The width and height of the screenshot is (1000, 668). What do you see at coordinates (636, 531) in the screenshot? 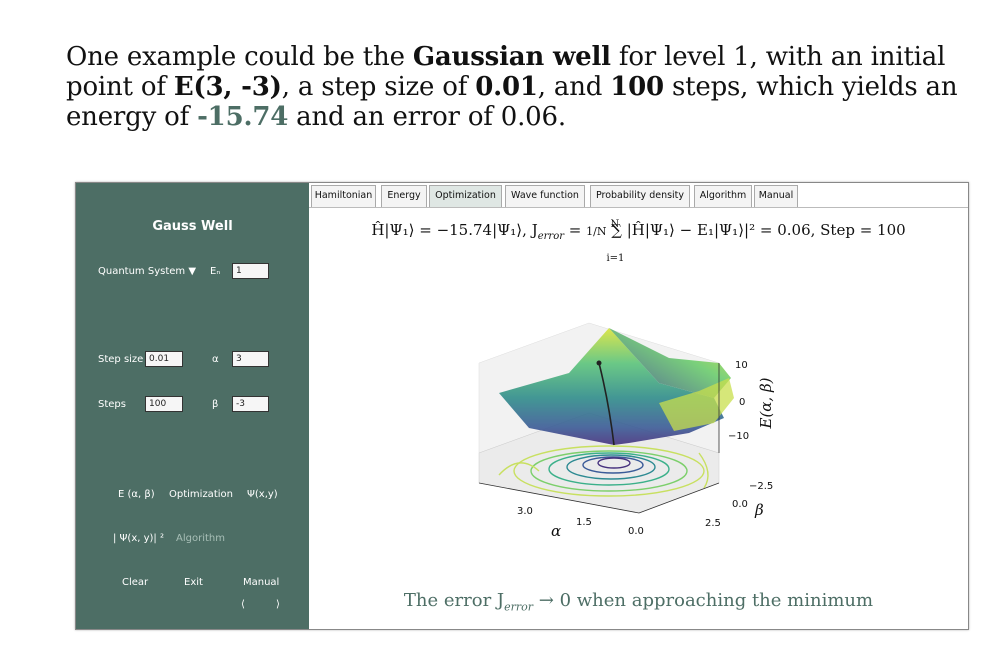
I see `alpha-tick-label: 0.0` at bounding box center [636, 531].